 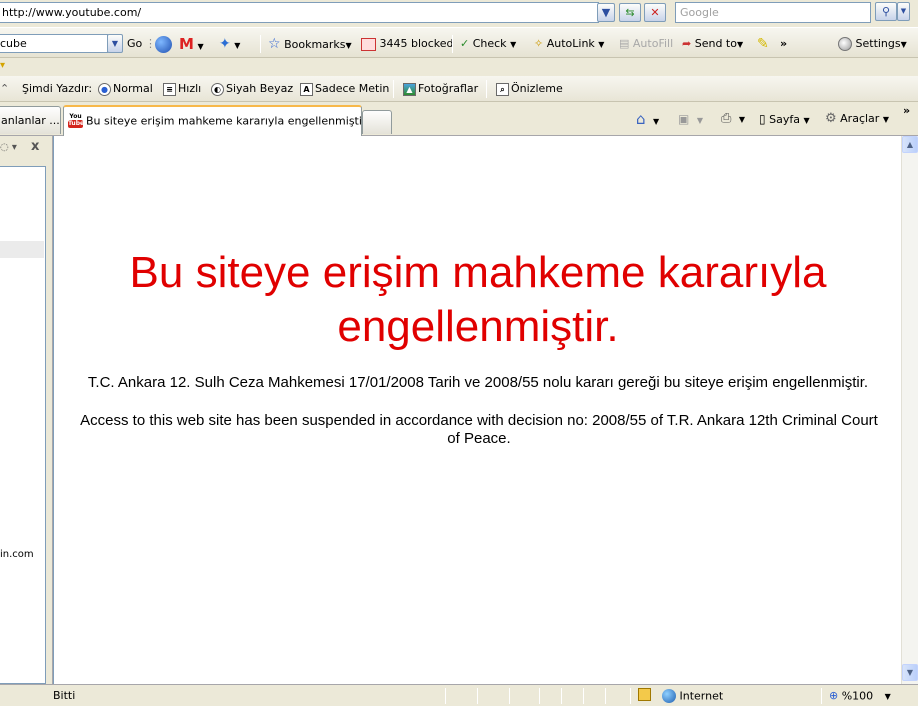 I want to click on fast-label: Hızlı, so click(x=190, y=88).